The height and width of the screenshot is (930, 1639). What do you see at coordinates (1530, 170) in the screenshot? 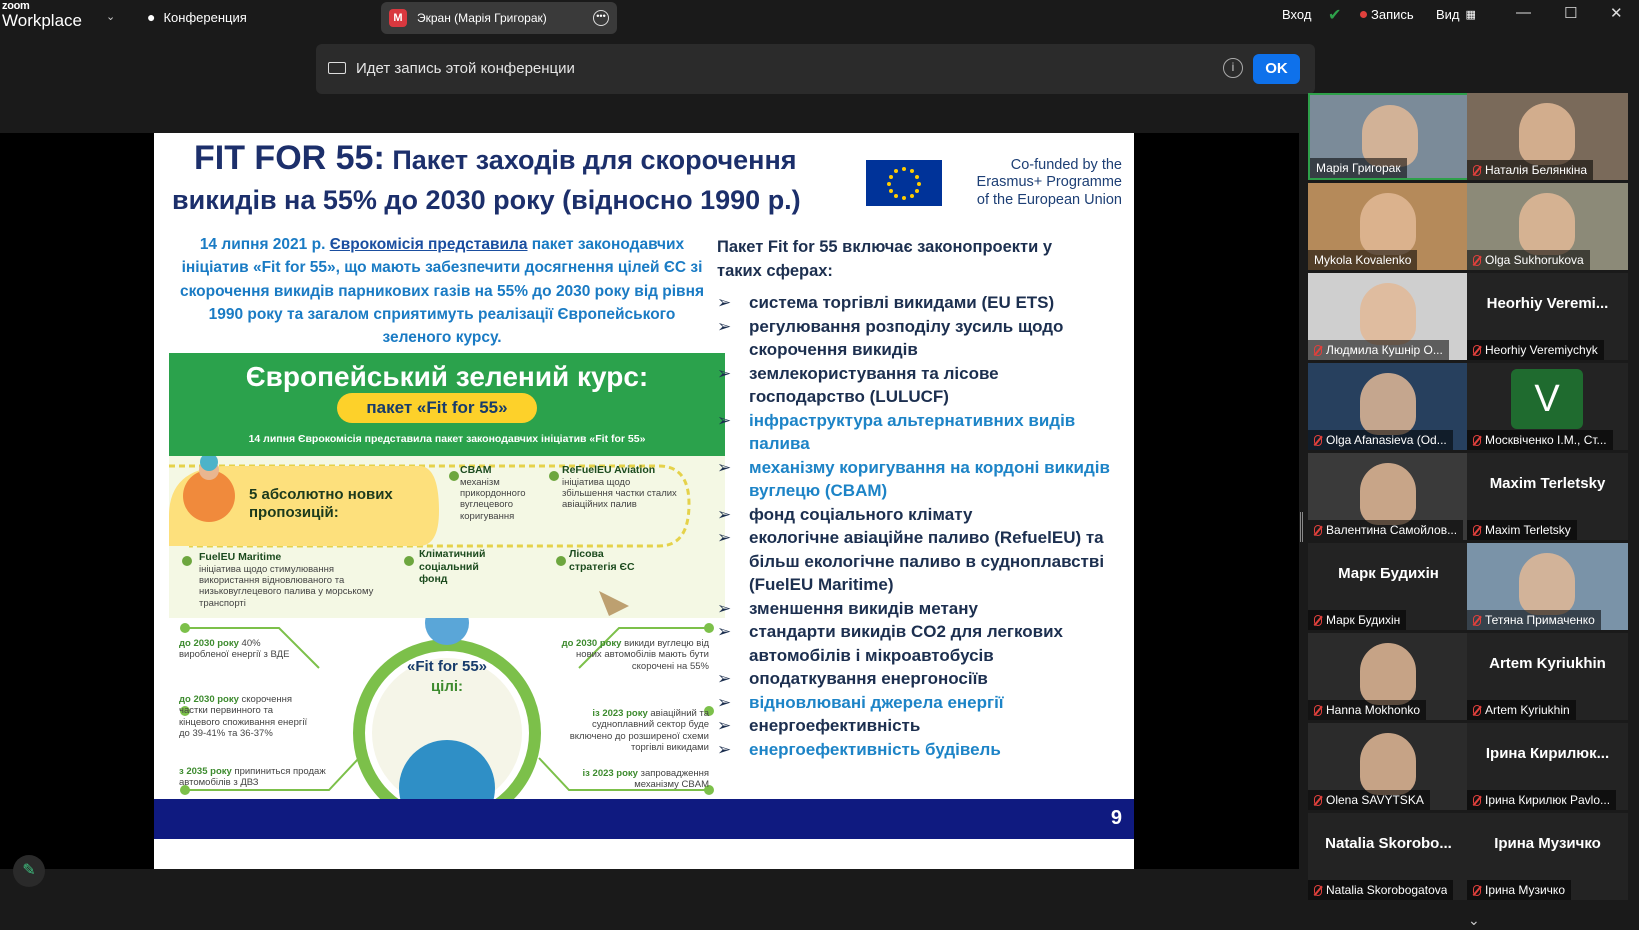
I see `participant-name-label: Наталія Белянкіна` at bounding box center [1530, 170].